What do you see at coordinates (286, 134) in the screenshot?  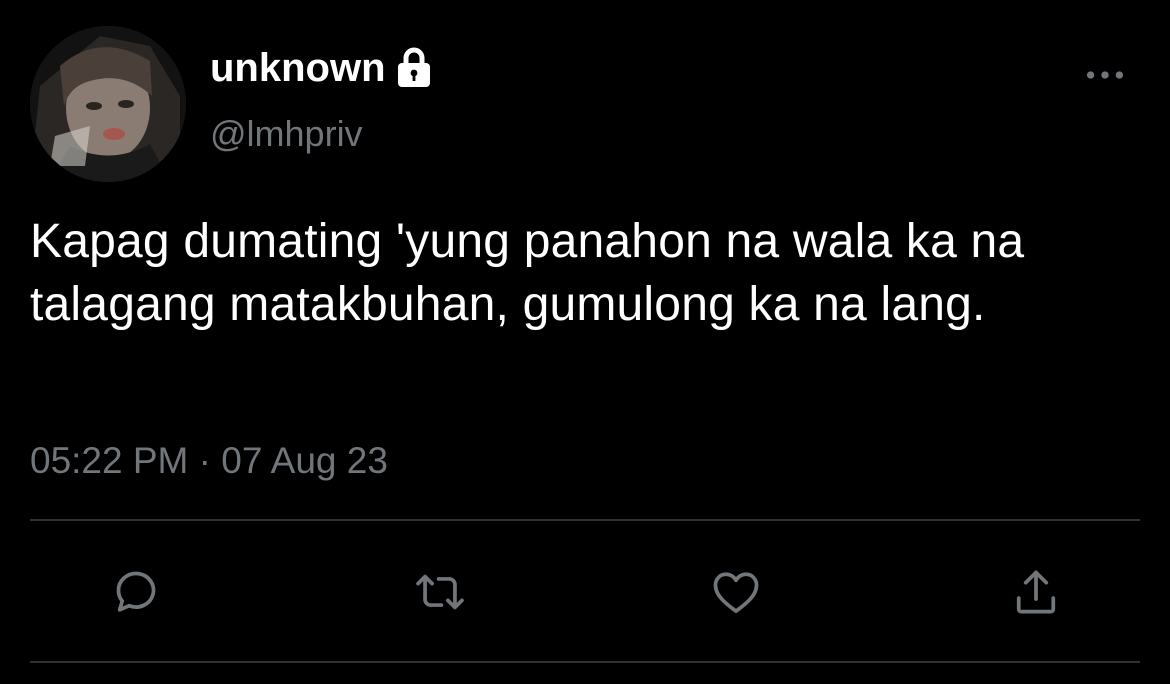 I see `user-handle: @lmhpriv` at bounding box center [286, 134].